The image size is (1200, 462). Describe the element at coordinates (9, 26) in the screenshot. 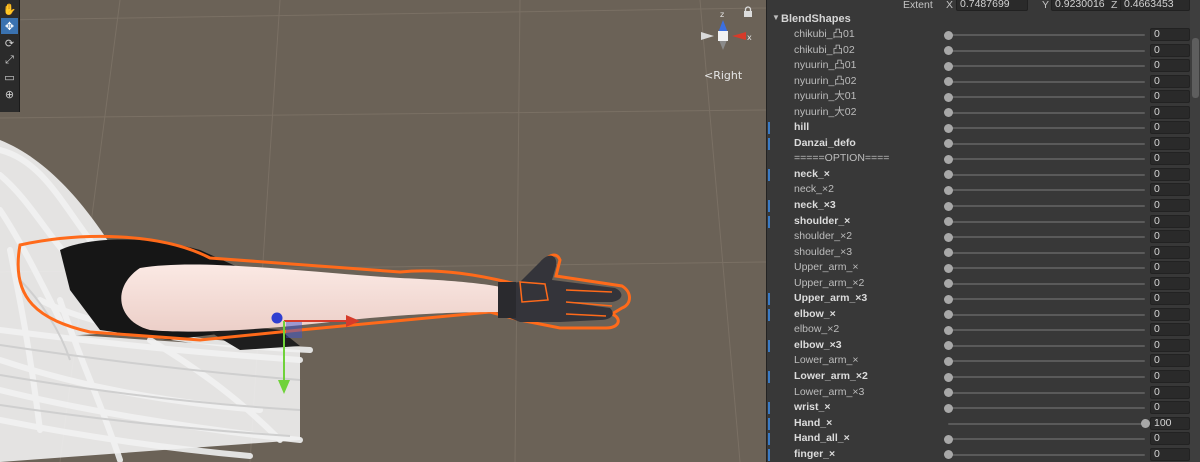

I see `move-tool-icon: ✥` at that location.